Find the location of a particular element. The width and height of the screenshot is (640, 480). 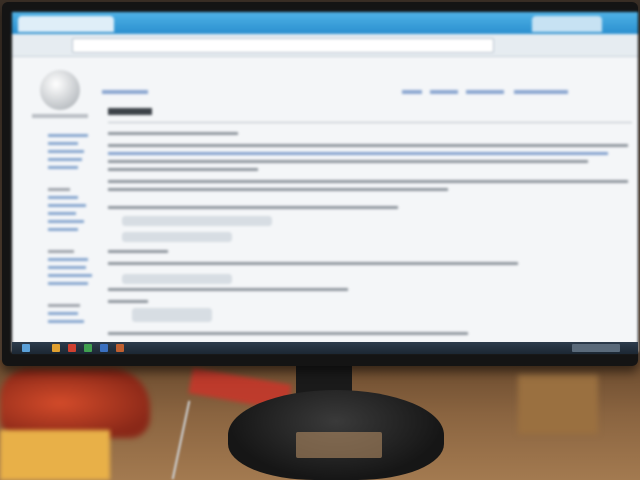

tab-history is located at coordinates (485, 92).